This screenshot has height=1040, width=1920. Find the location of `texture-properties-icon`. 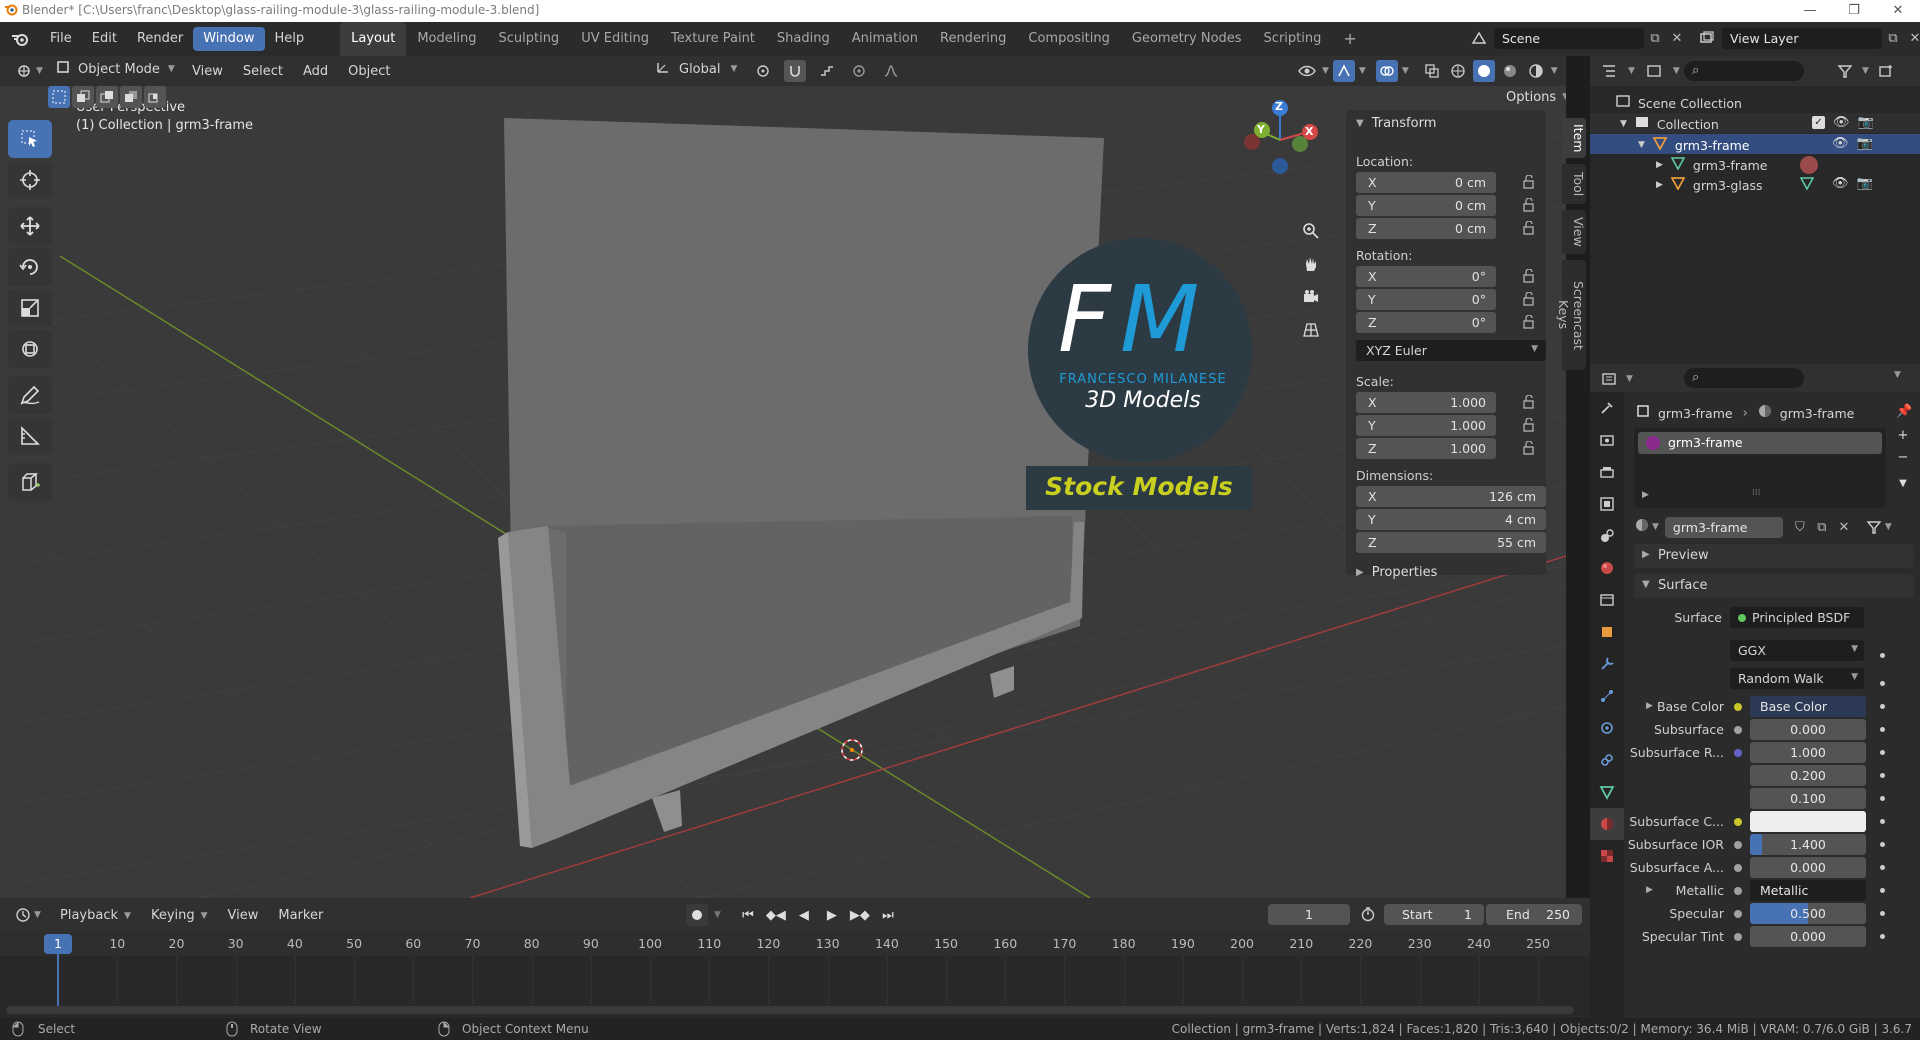

texture-properties-icon is located at coordinates (1607, 856).